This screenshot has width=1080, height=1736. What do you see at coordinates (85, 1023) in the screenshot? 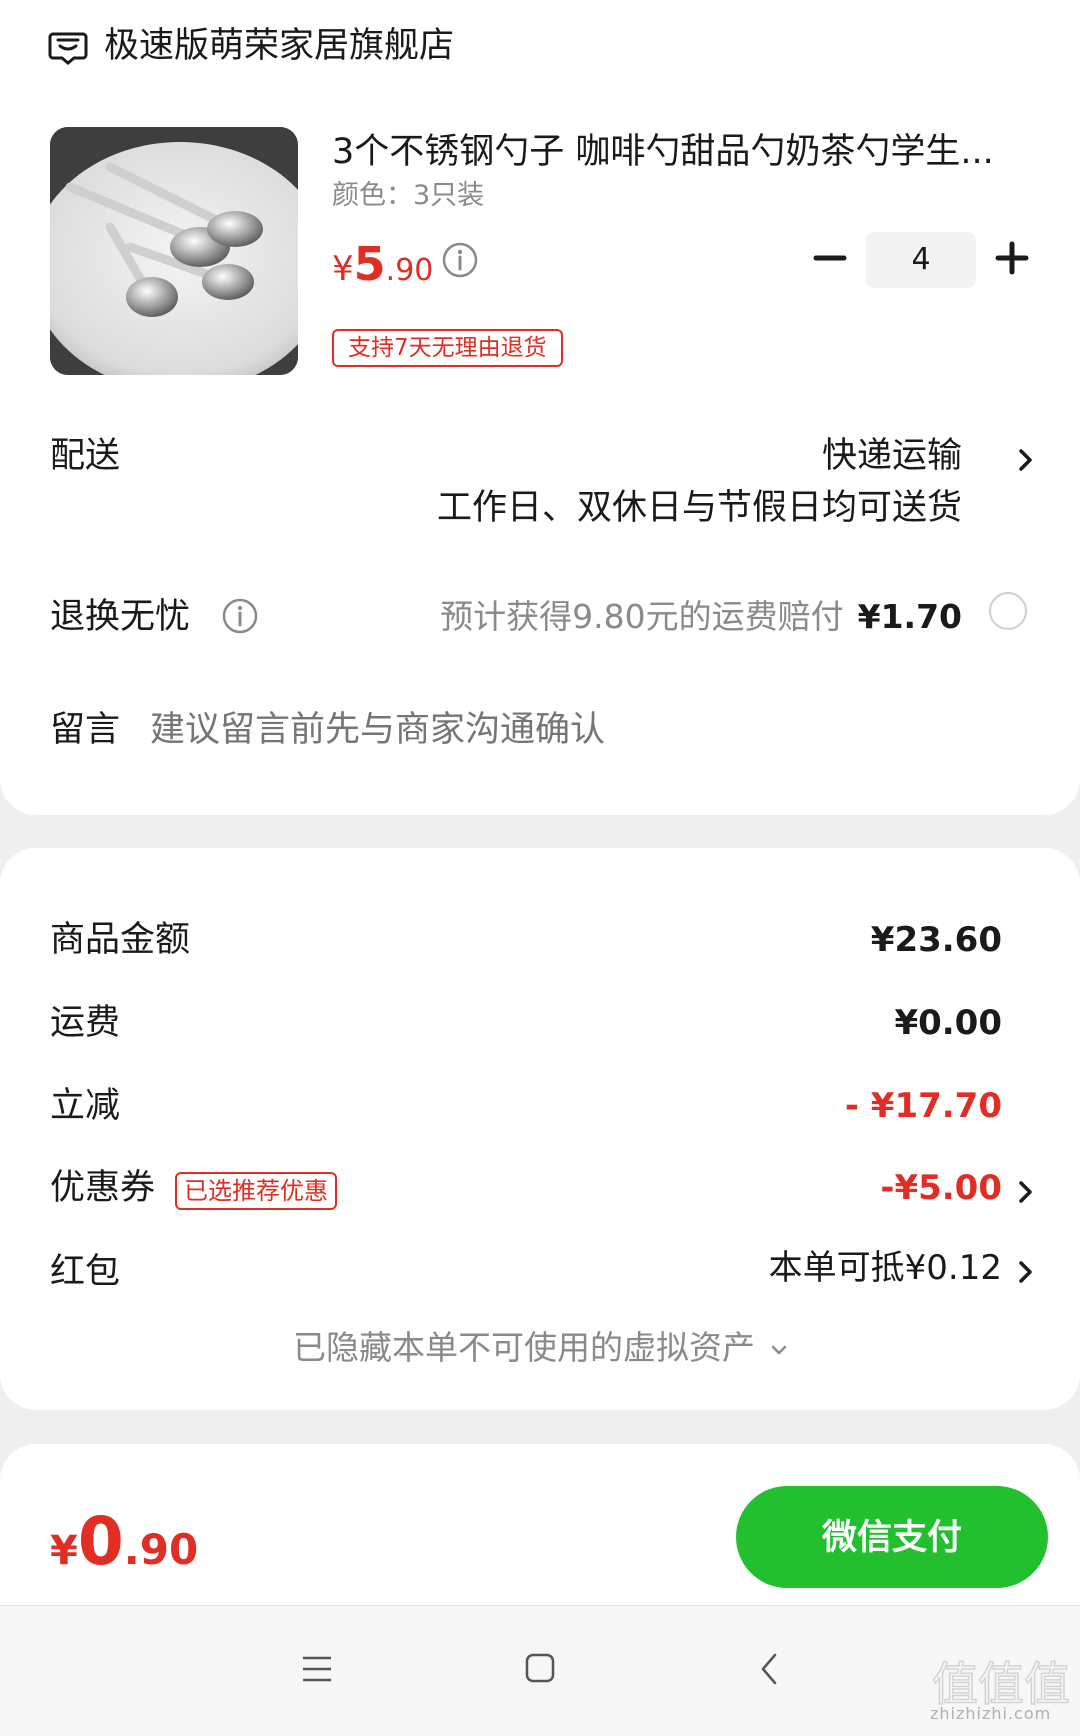
I see `shipping-fee-label: 运费` at bounding box center [85, 1023].